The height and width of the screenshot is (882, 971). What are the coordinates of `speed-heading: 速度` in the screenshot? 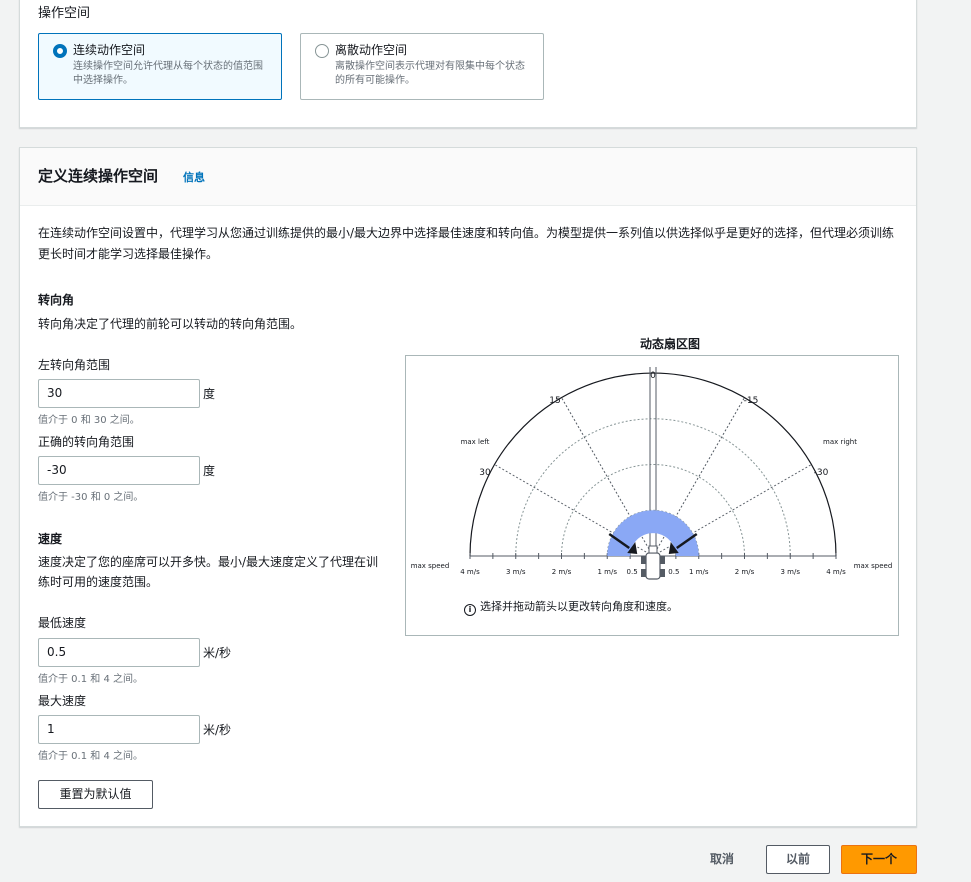 It's located at (50, 539).